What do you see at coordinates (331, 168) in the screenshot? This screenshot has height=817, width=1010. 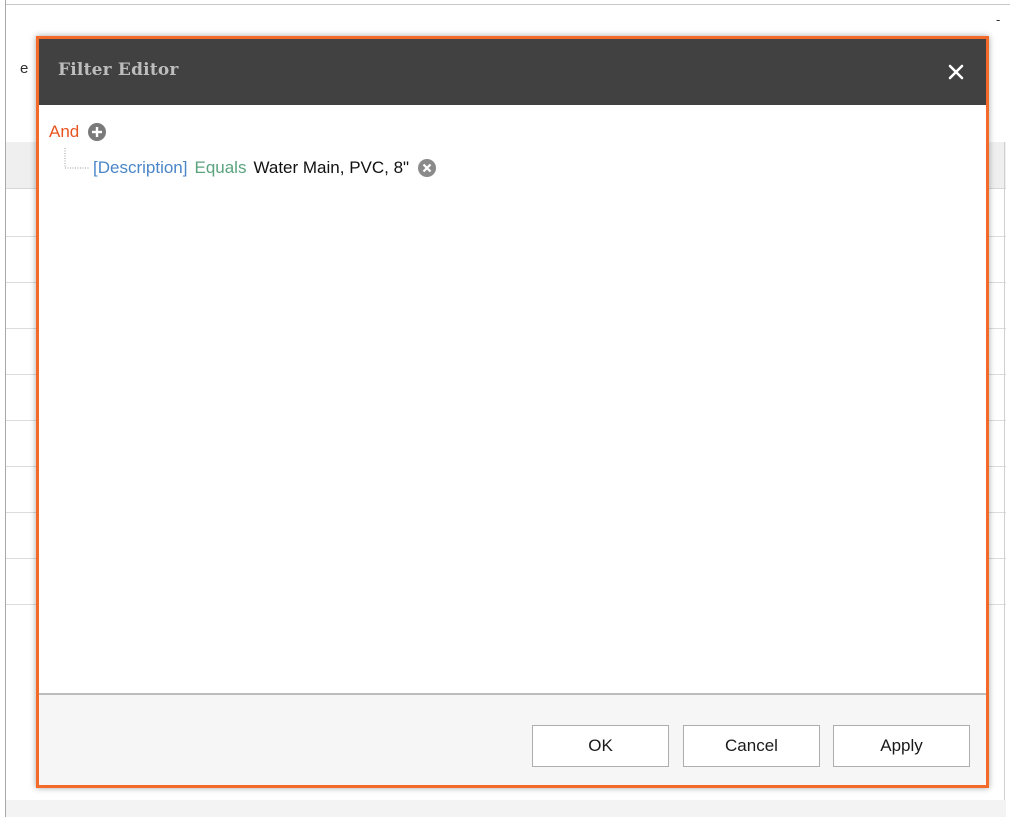 I see `condition-value: Water Main, PVC, 8"` at bounding box center [331, 168].